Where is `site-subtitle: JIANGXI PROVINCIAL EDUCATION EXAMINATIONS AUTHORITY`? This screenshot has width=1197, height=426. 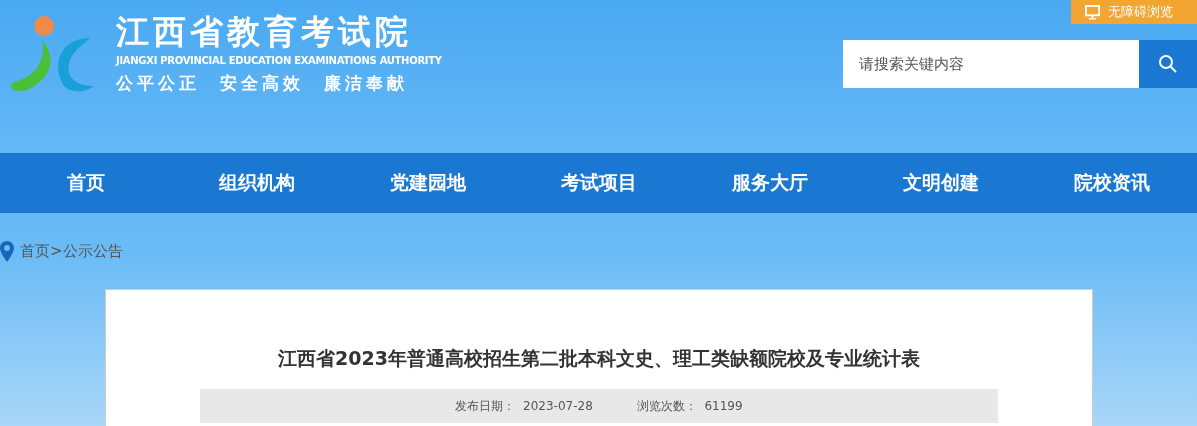 site-subtitle: JIANGXI PROVINCIAL EDUCATION EXAMINATIONS AUTHORITY is located at coordinates (279, 61).